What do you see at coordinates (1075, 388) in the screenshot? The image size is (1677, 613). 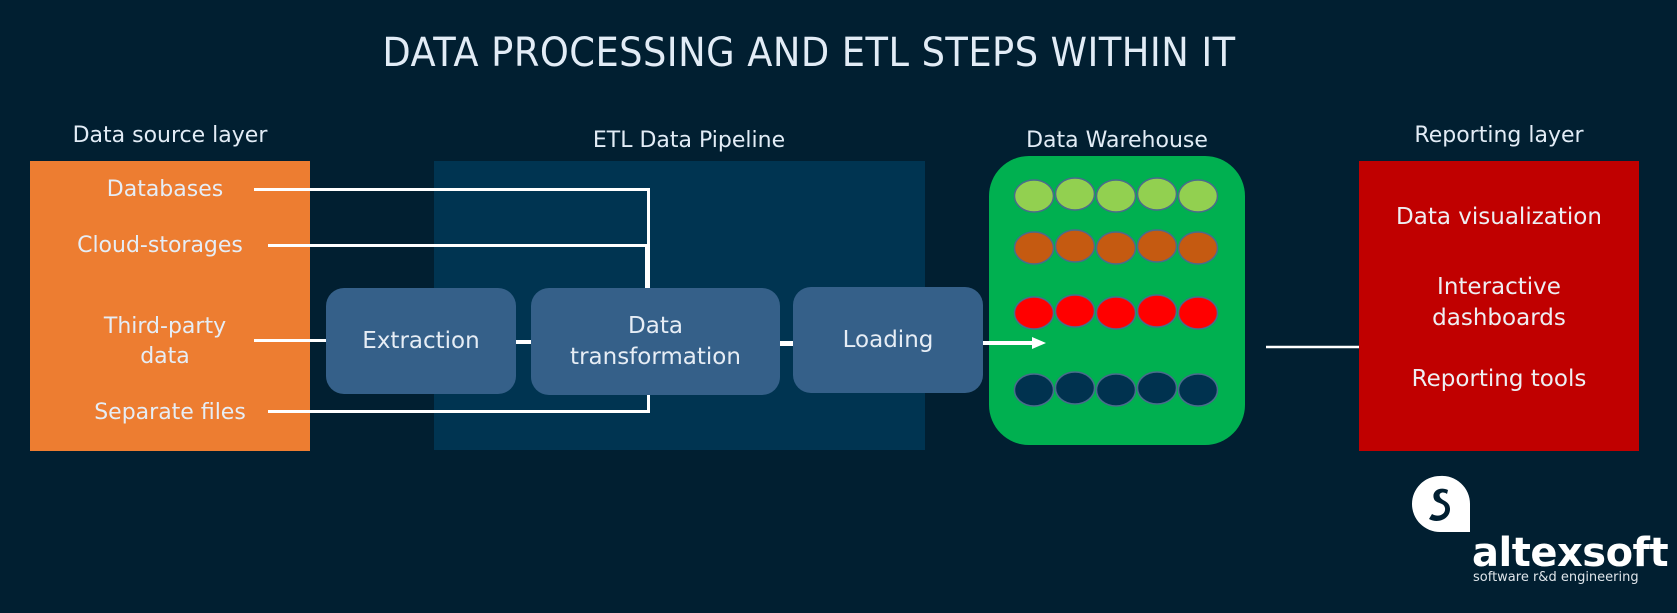 I see `warehouse-record-row4-item2` at bounding box center [1075, 388].